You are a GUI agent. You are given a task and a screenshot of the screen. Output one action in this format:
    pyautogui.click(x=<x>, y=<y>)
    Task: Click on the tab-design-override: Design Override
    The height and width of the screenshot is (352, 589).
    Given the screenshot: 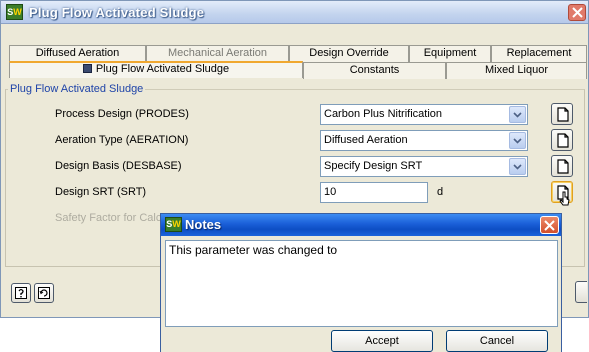 What is the action you would take?
    pyautogui.click(x=349, y=53)
    